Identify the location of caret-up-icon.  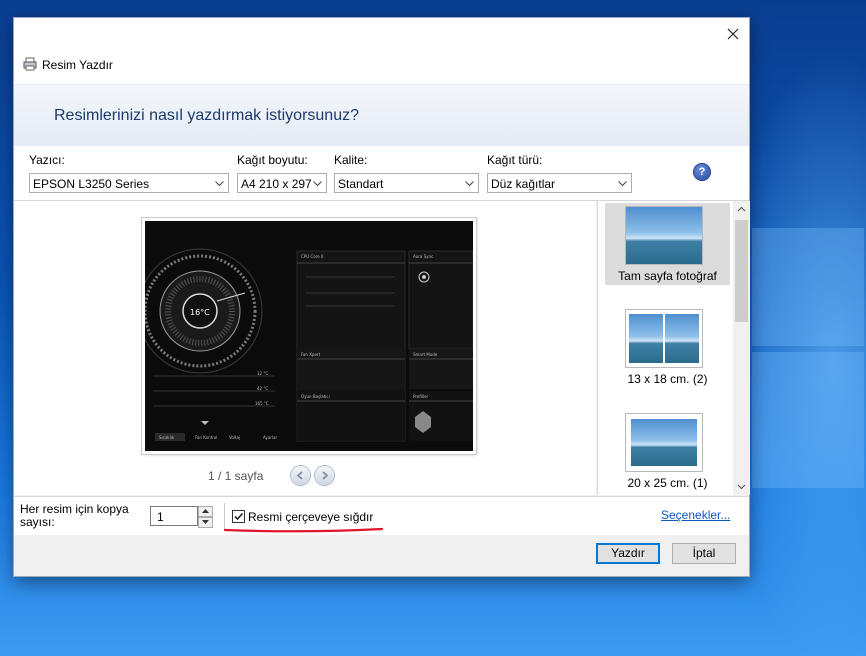
(205, 511).